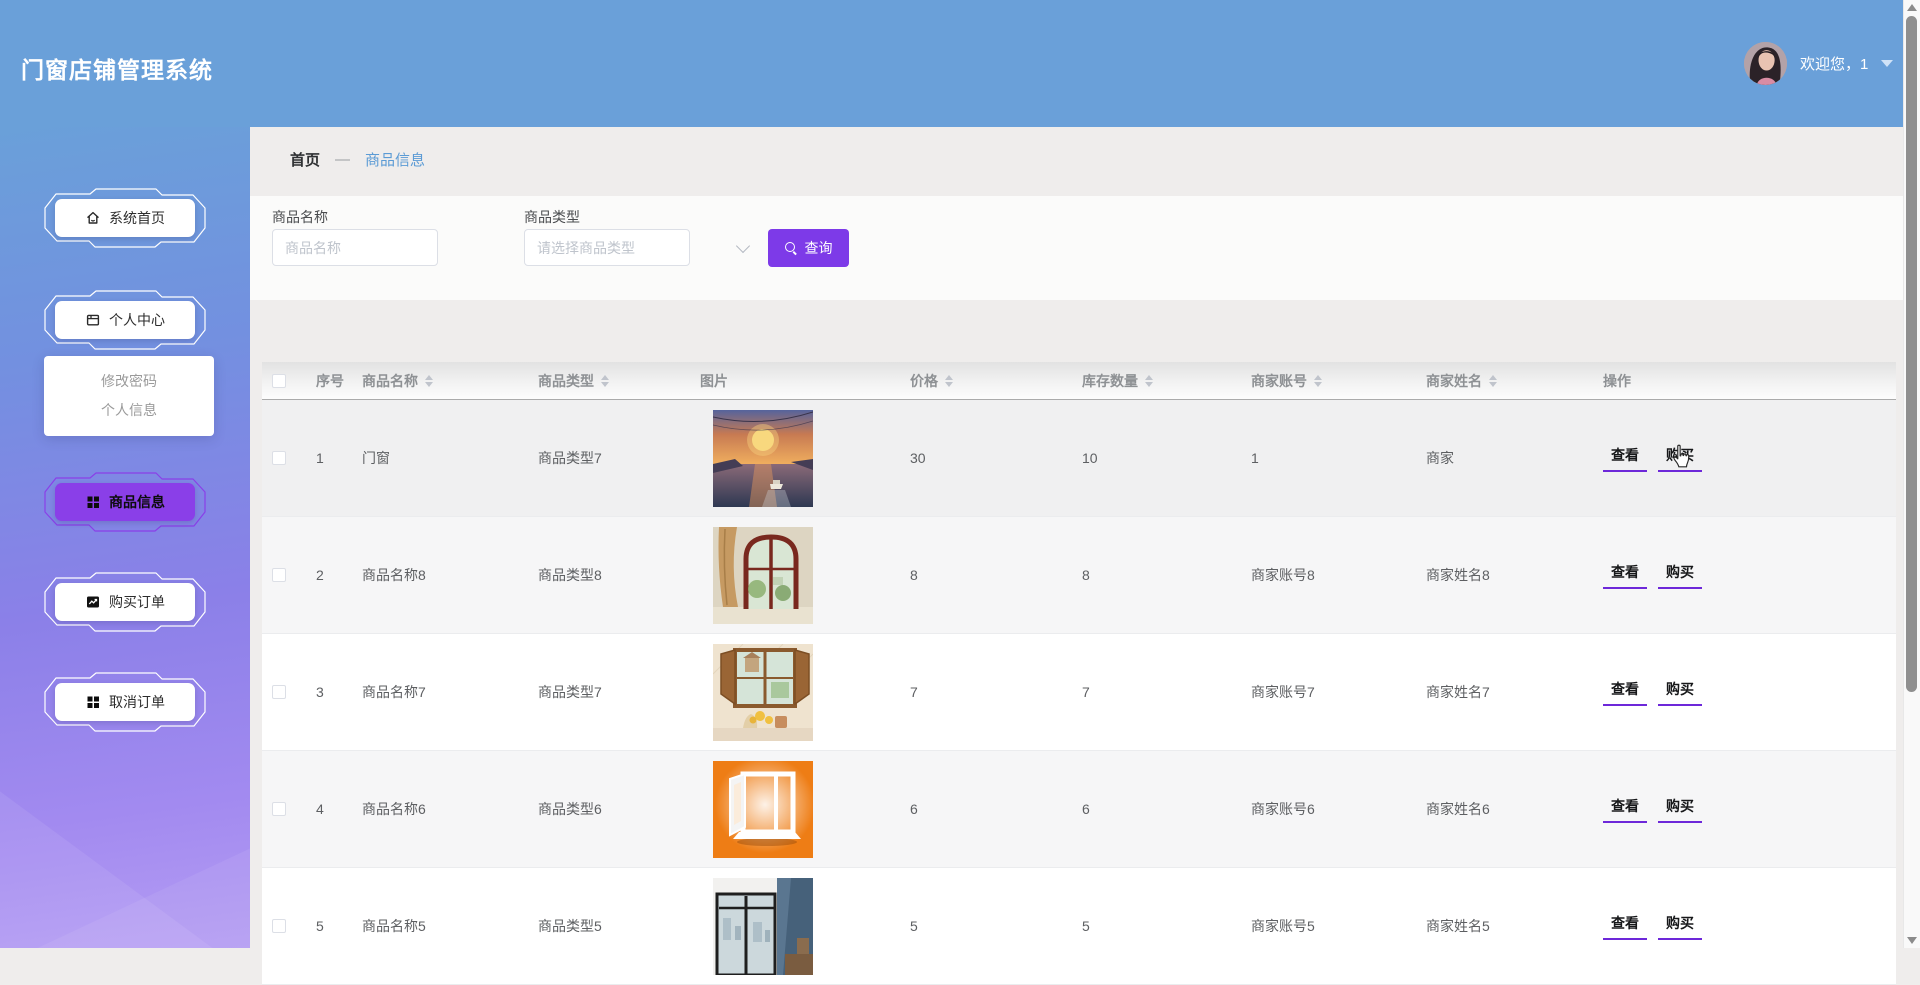 This screenshot has width=1920, height=985. I want to click on sidebar-item-label: 个人中心, so click(137, 320).